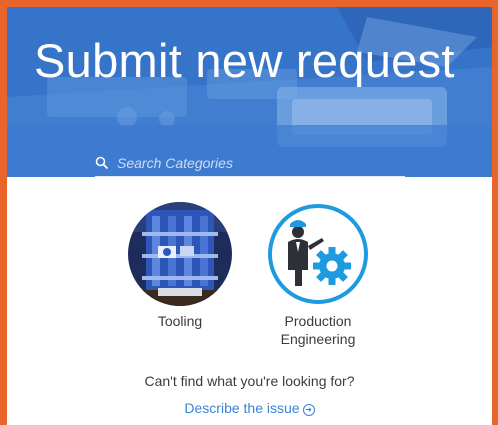 This screenshot has height=425, width=498. I want to click on help-question: Can't find what you're looking for?, so click(249, 381).